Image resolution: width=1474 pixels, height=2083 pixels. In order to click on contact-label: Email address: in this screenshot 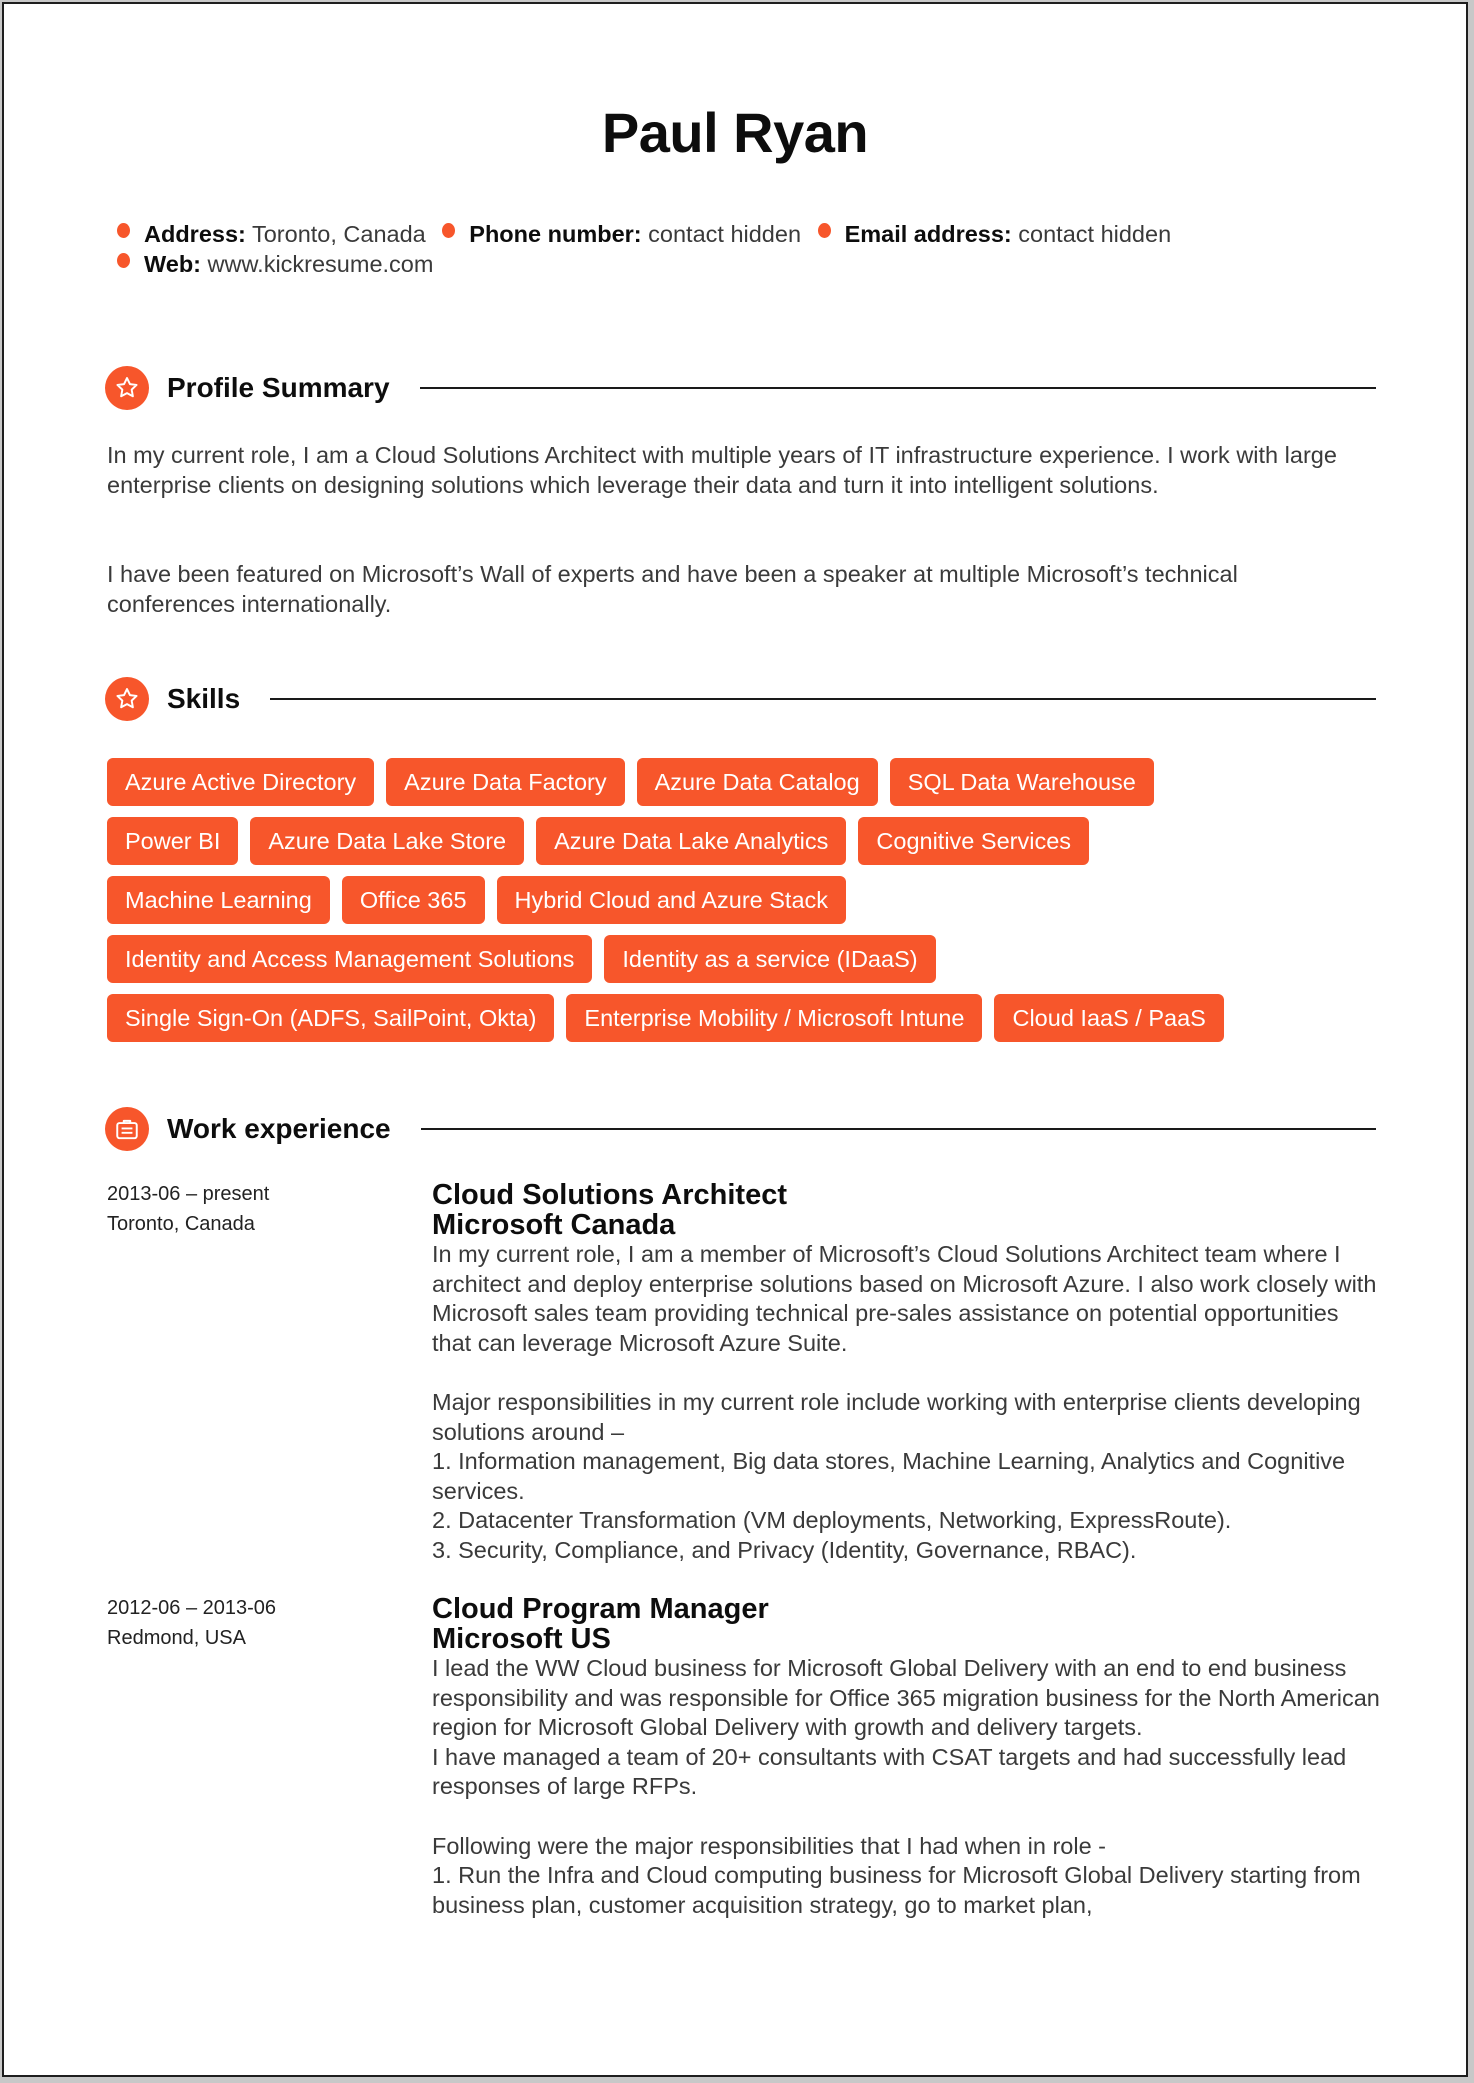, I will do `click(928, 234)`.